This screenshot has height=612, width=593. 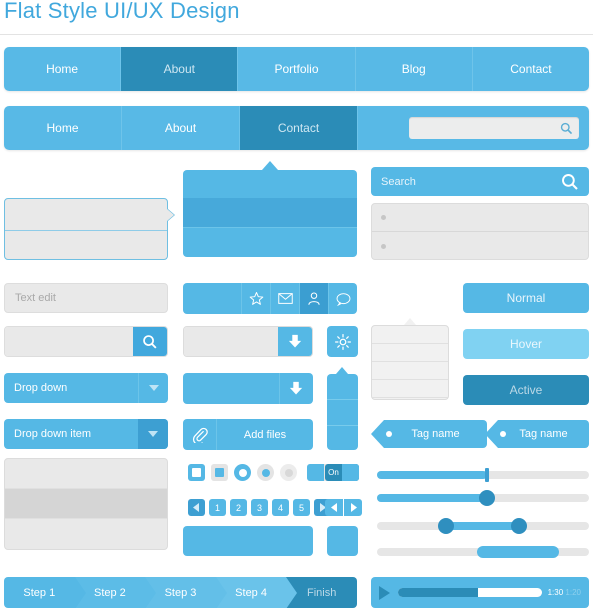 I want to click on slider-range, so click(x=483, y=526).